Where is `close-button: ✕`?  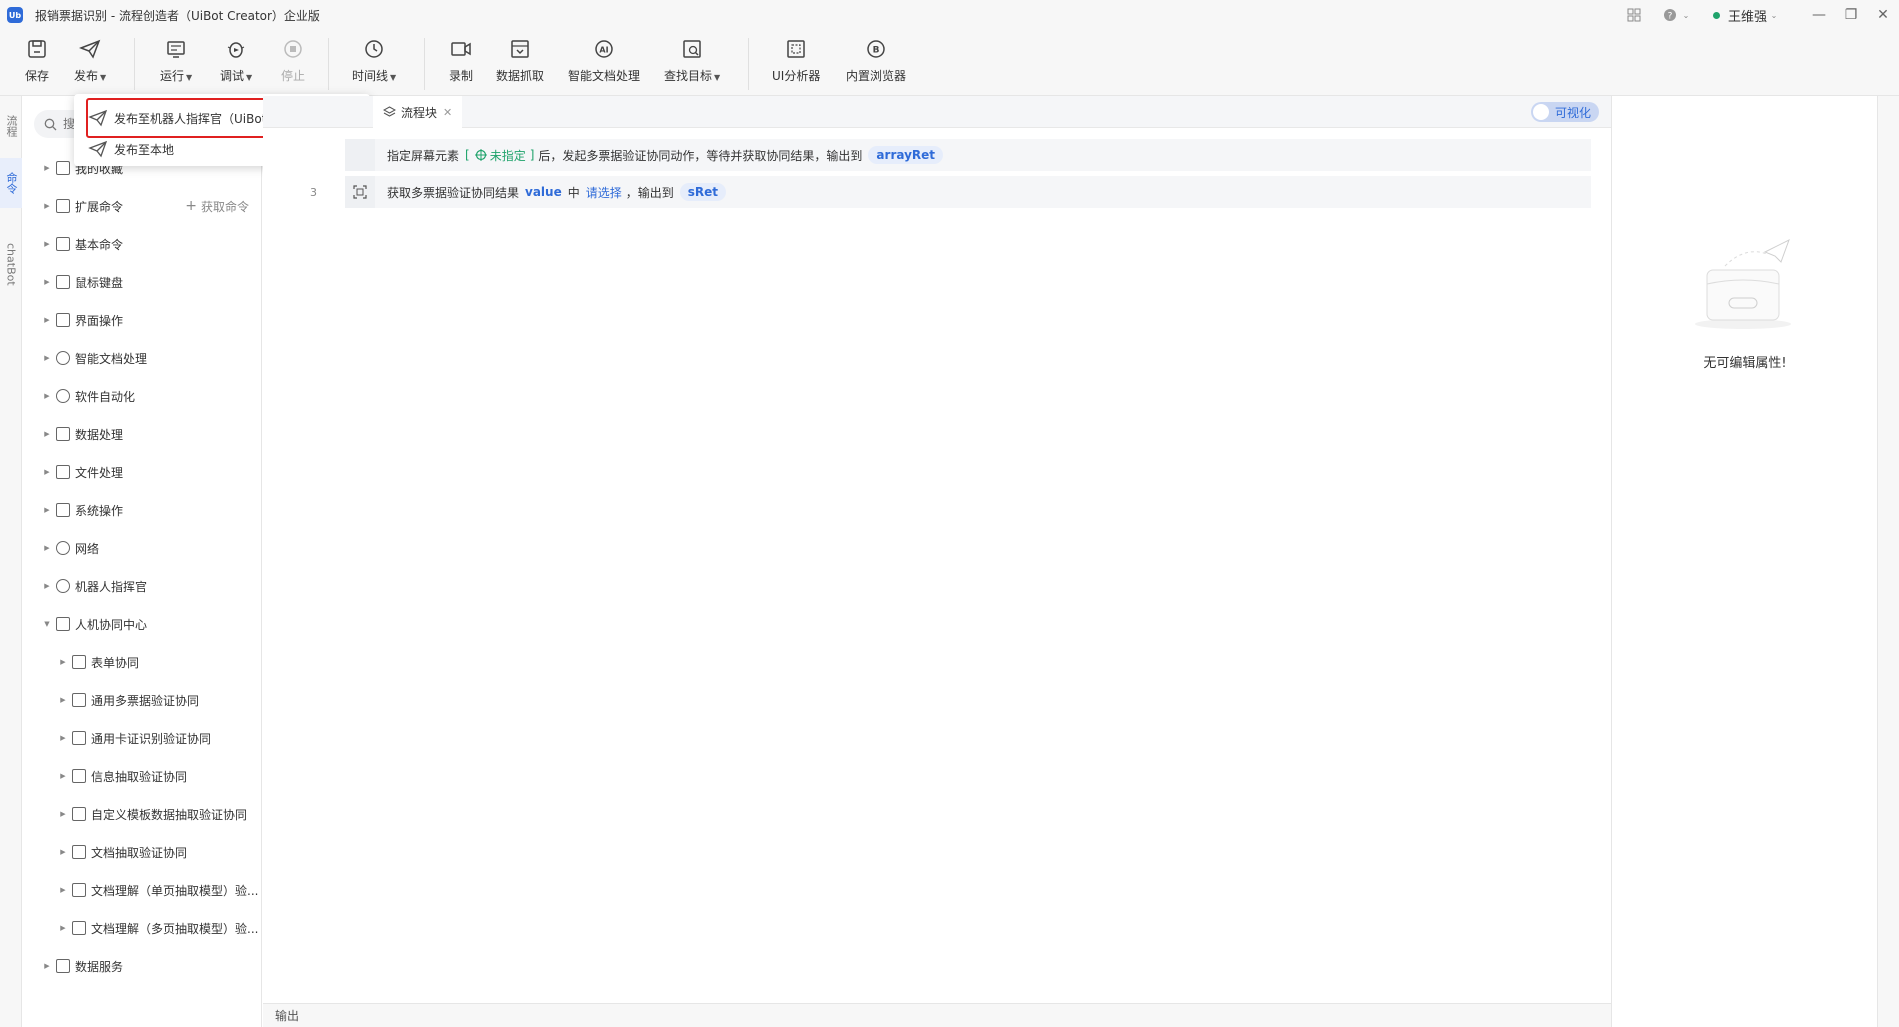 close-button: ✕ is located at coordinates (1883, 15).